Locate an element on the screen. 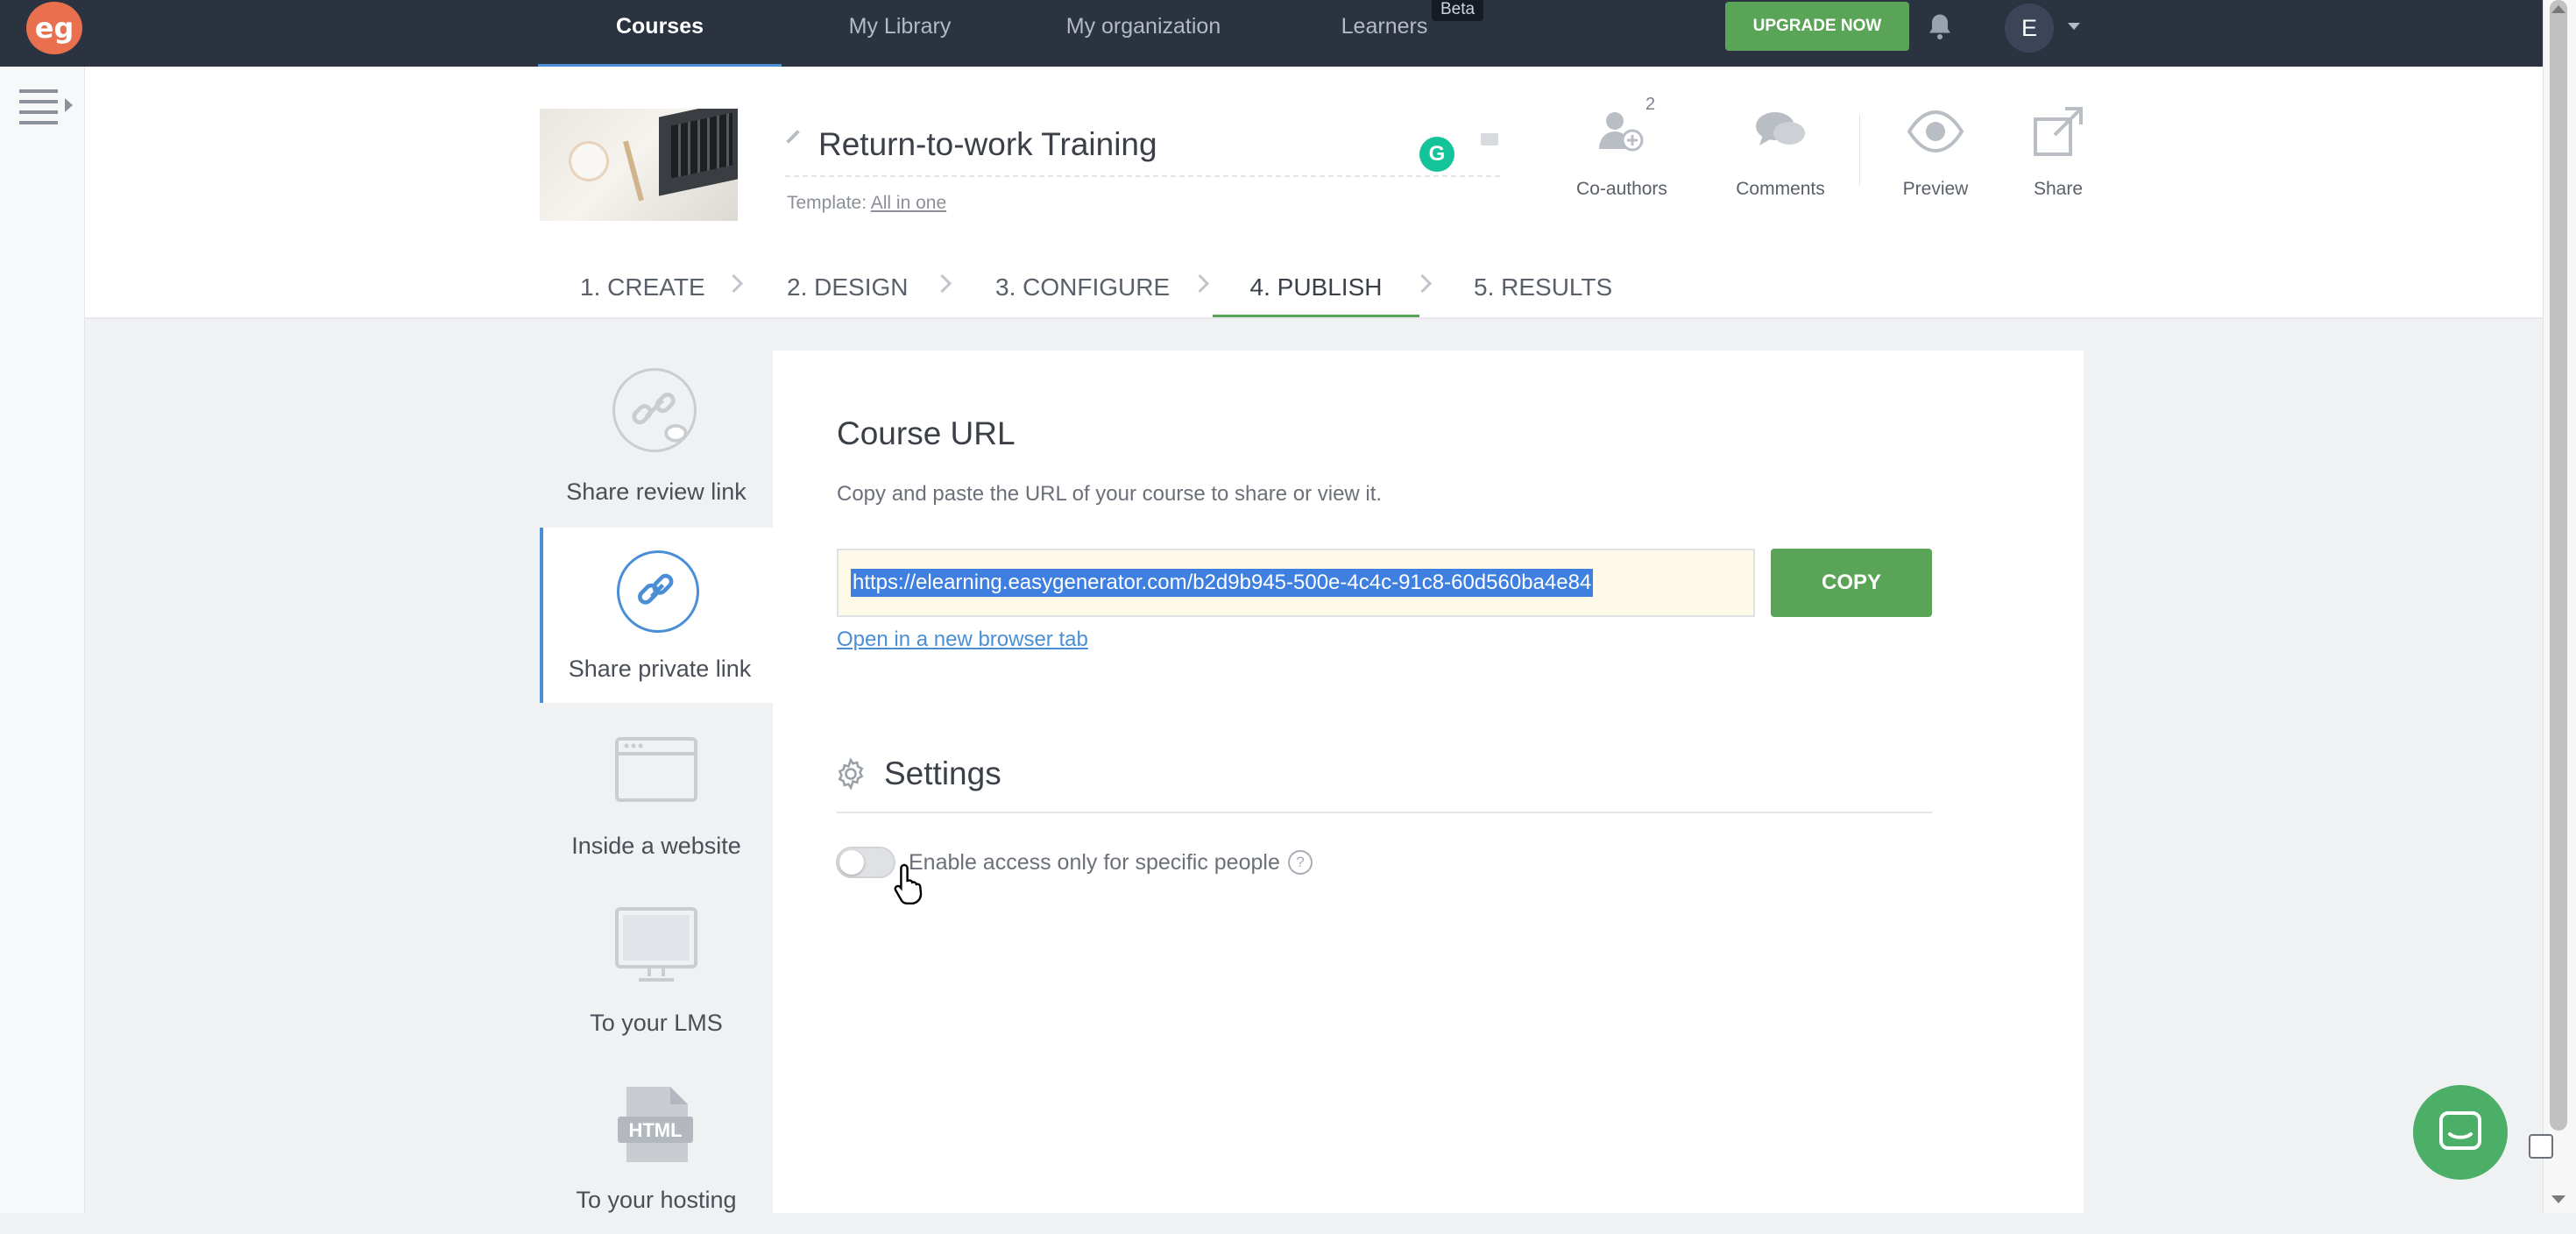 Image resolution: width=2576 pixels, height=1234 pixels. chat-icon is located at coordinates (2460, 1131).